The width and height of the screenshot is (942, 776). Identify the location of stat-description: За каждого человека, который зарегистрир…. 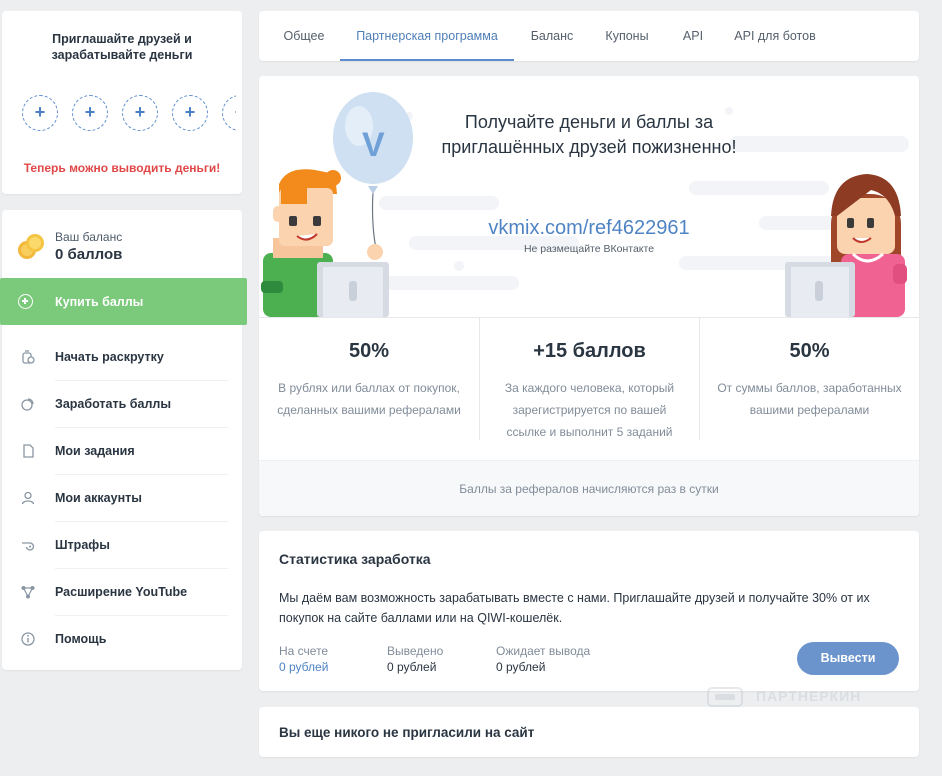
(589, 410).